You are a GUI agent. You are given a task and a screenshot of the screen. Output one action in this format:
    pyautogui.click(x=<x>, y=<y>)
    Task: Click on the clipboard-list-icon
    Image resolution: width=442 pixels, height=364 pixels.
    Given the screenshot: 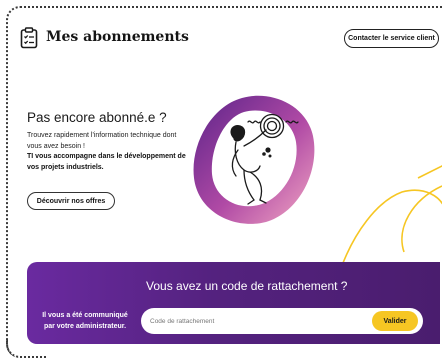 What is the action you would take?
    pyautogui.click(x=29, y=38)
    